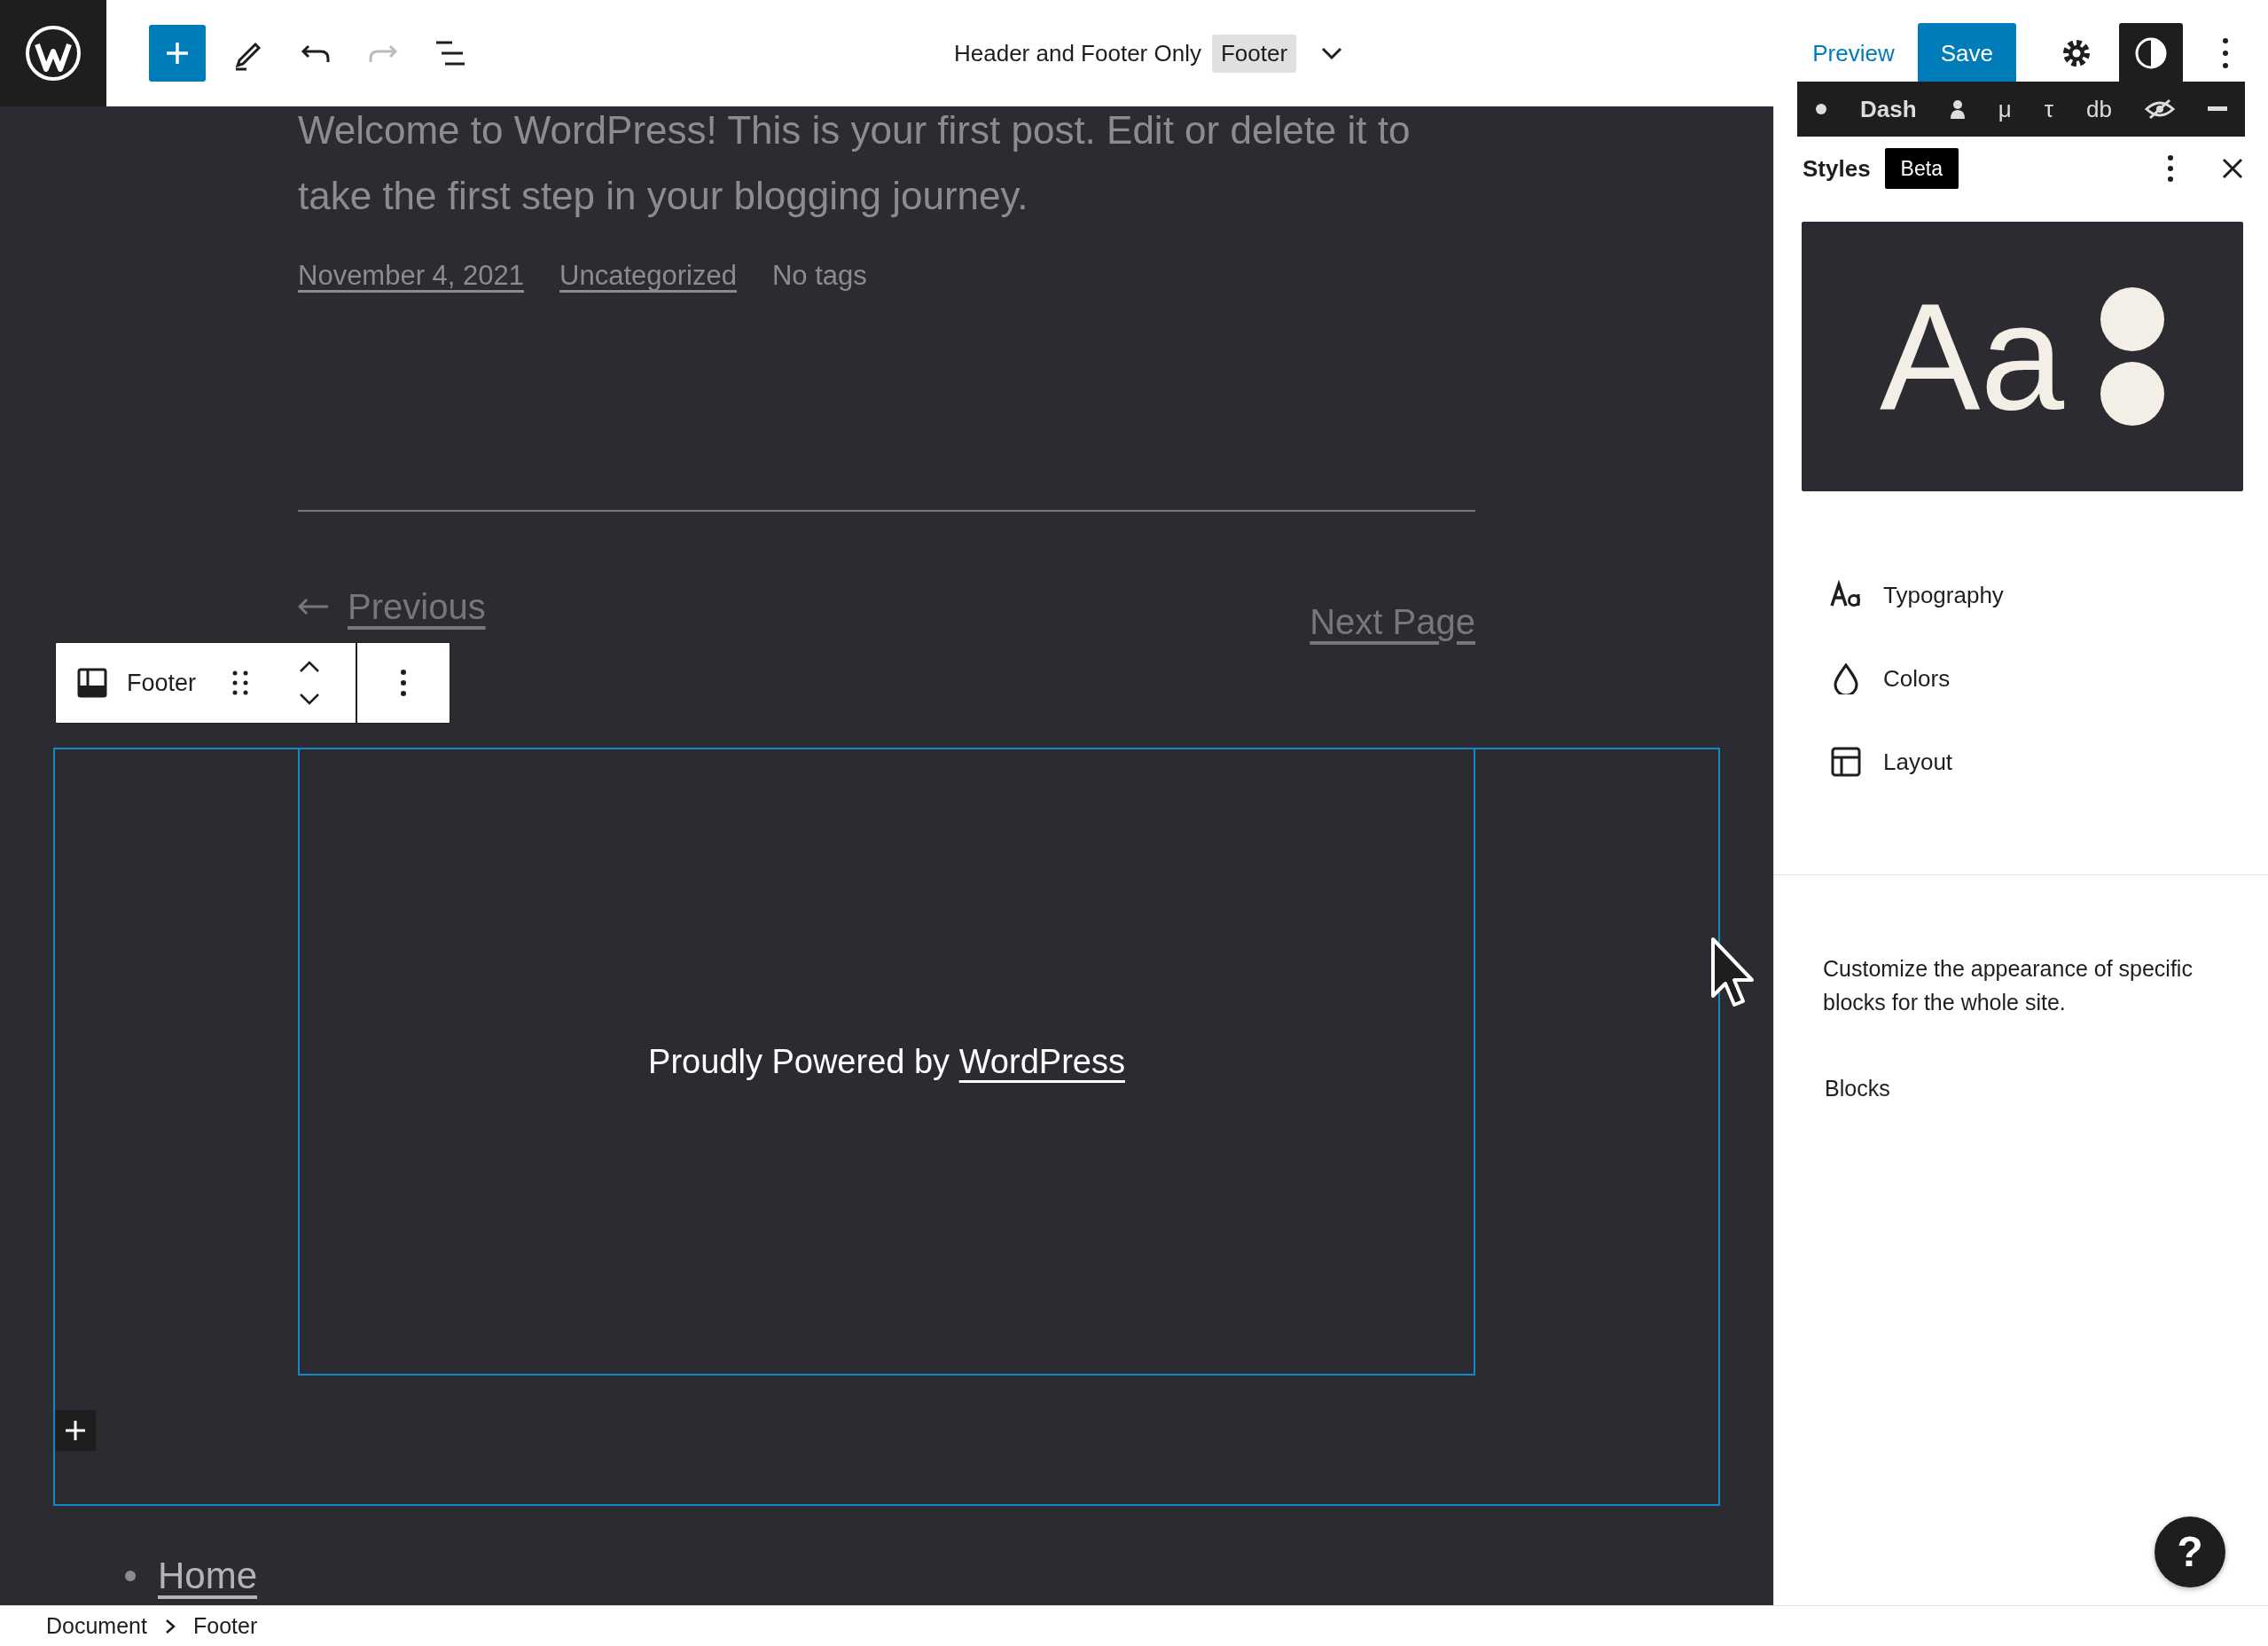 Image resolution: width=2268 pixels, height=1646 pixels. What do you see at coordinates (2190, 1552) in the screenshot?
I see `help-button: ?` at bounding box center [2190, 1552].